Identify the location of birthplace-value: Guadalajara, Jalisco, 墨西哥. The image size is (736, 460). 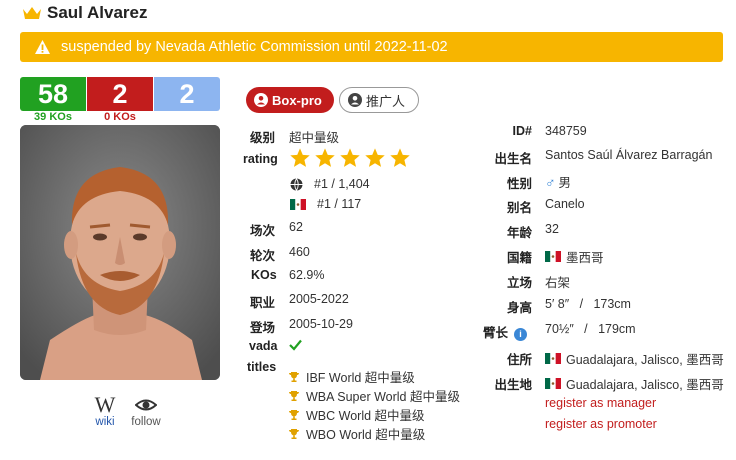
(645, 385).